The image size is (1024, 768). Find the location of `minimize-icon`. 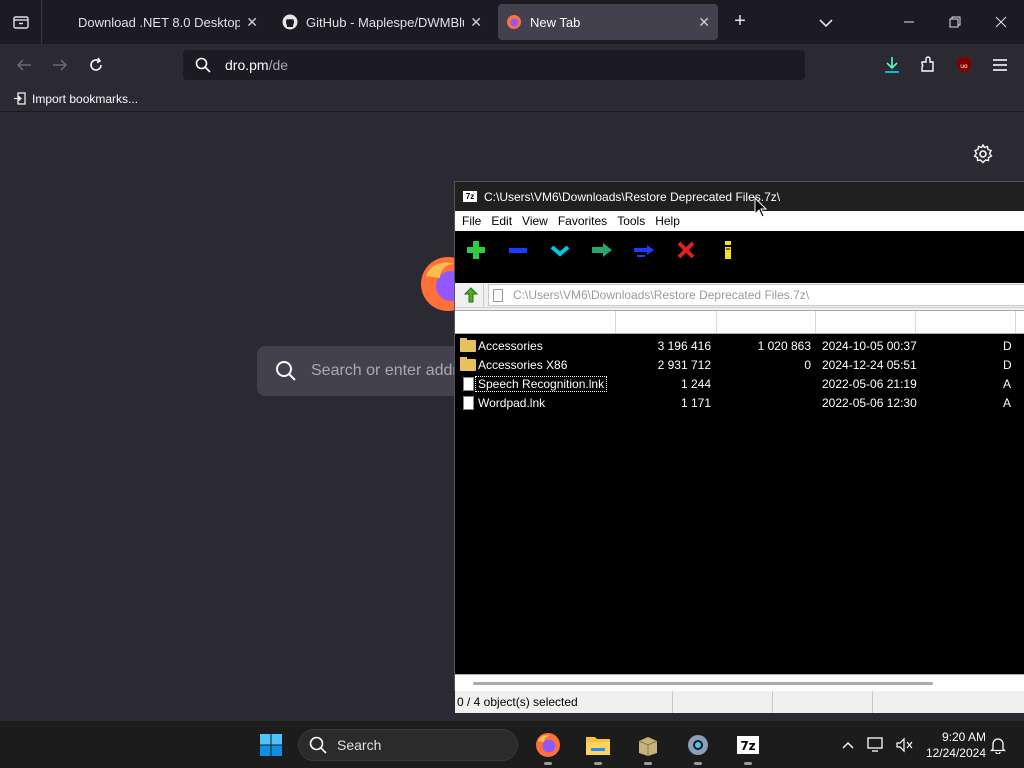

minimize-icon is located at coordinates (909, 22).